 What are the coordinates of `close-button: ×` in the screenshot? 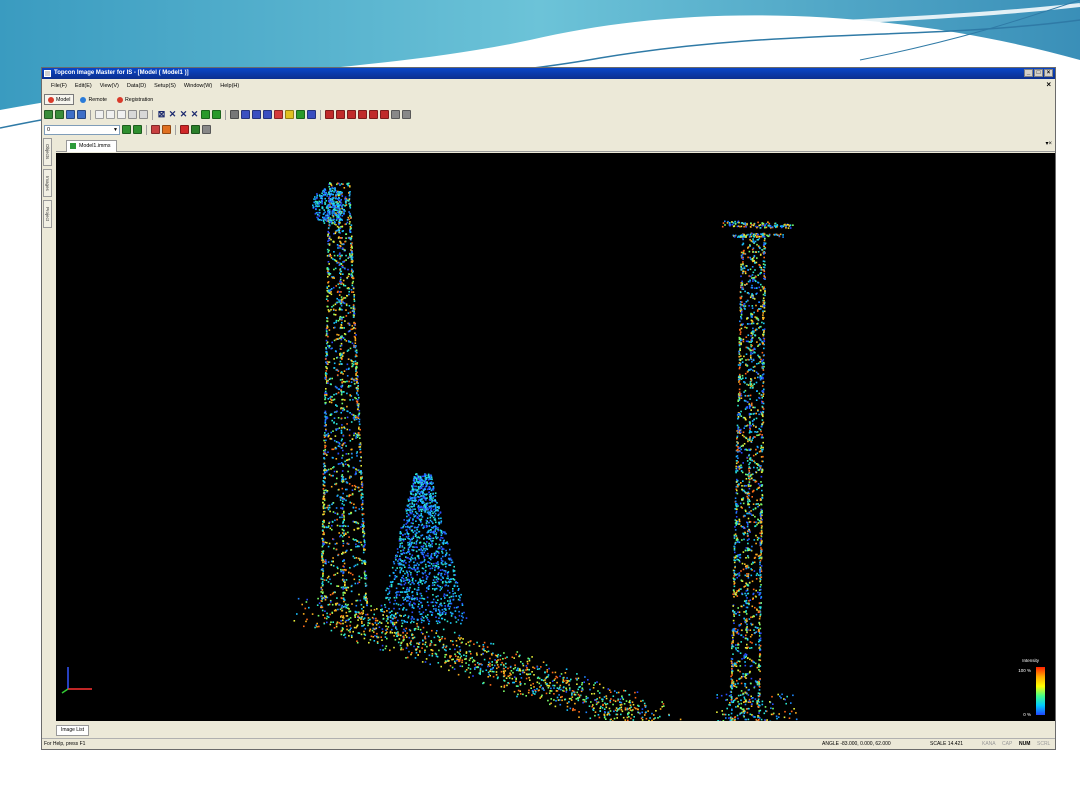 It's located at (1048, 73).